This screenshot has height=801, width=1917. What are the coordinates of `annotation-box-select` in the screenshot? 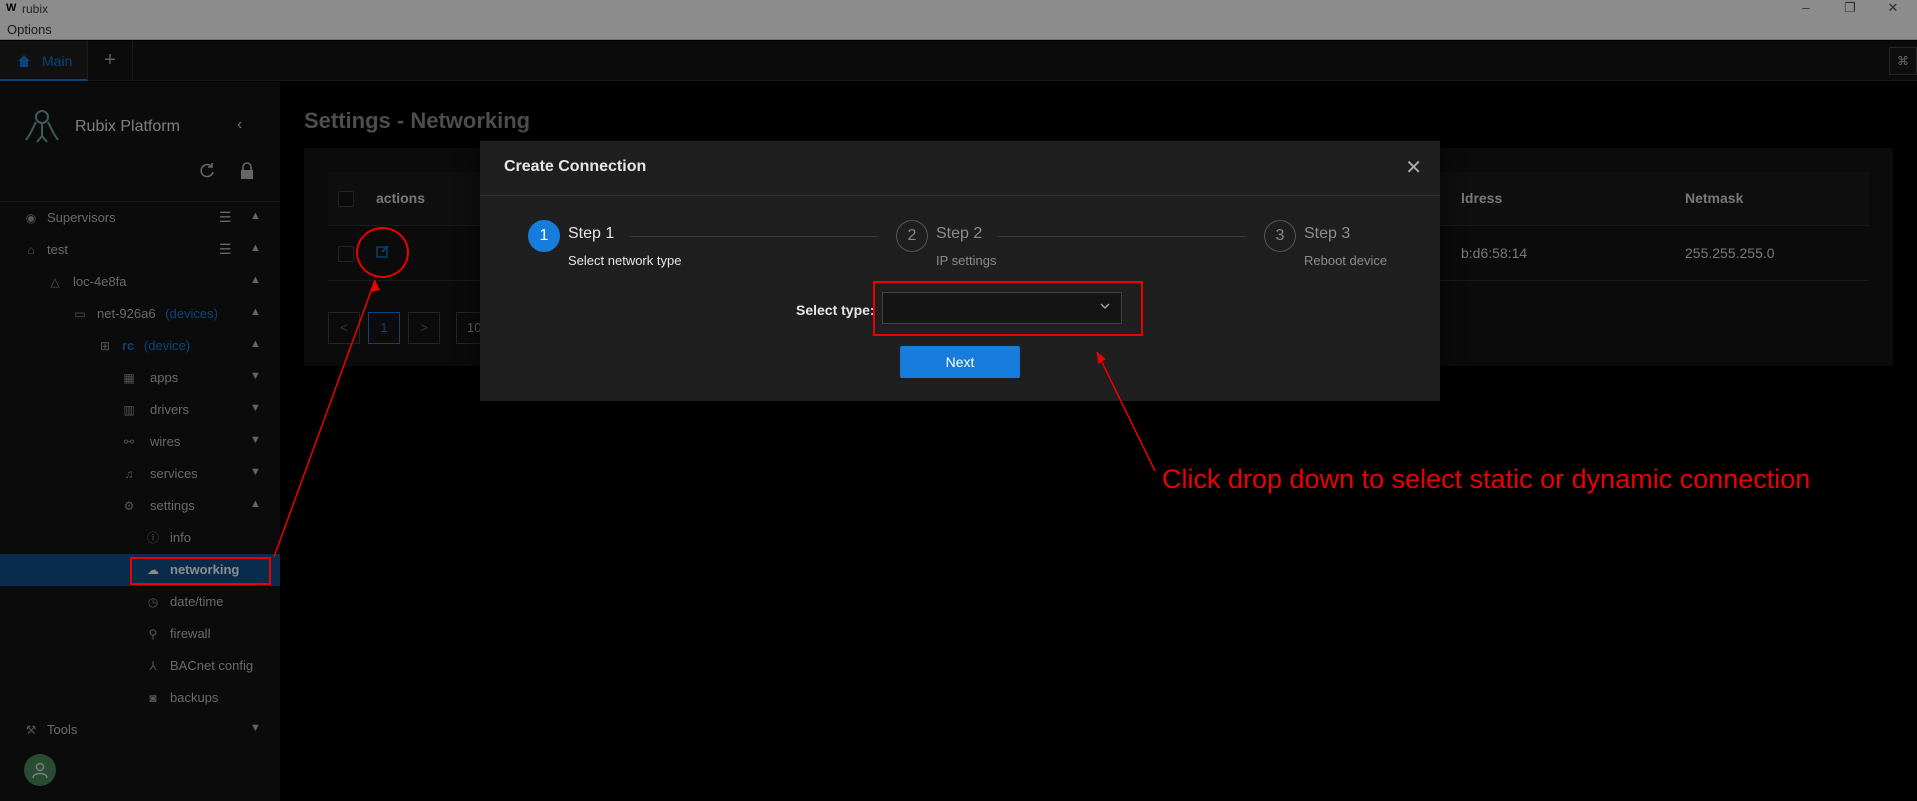 It's located at (1008, 308).